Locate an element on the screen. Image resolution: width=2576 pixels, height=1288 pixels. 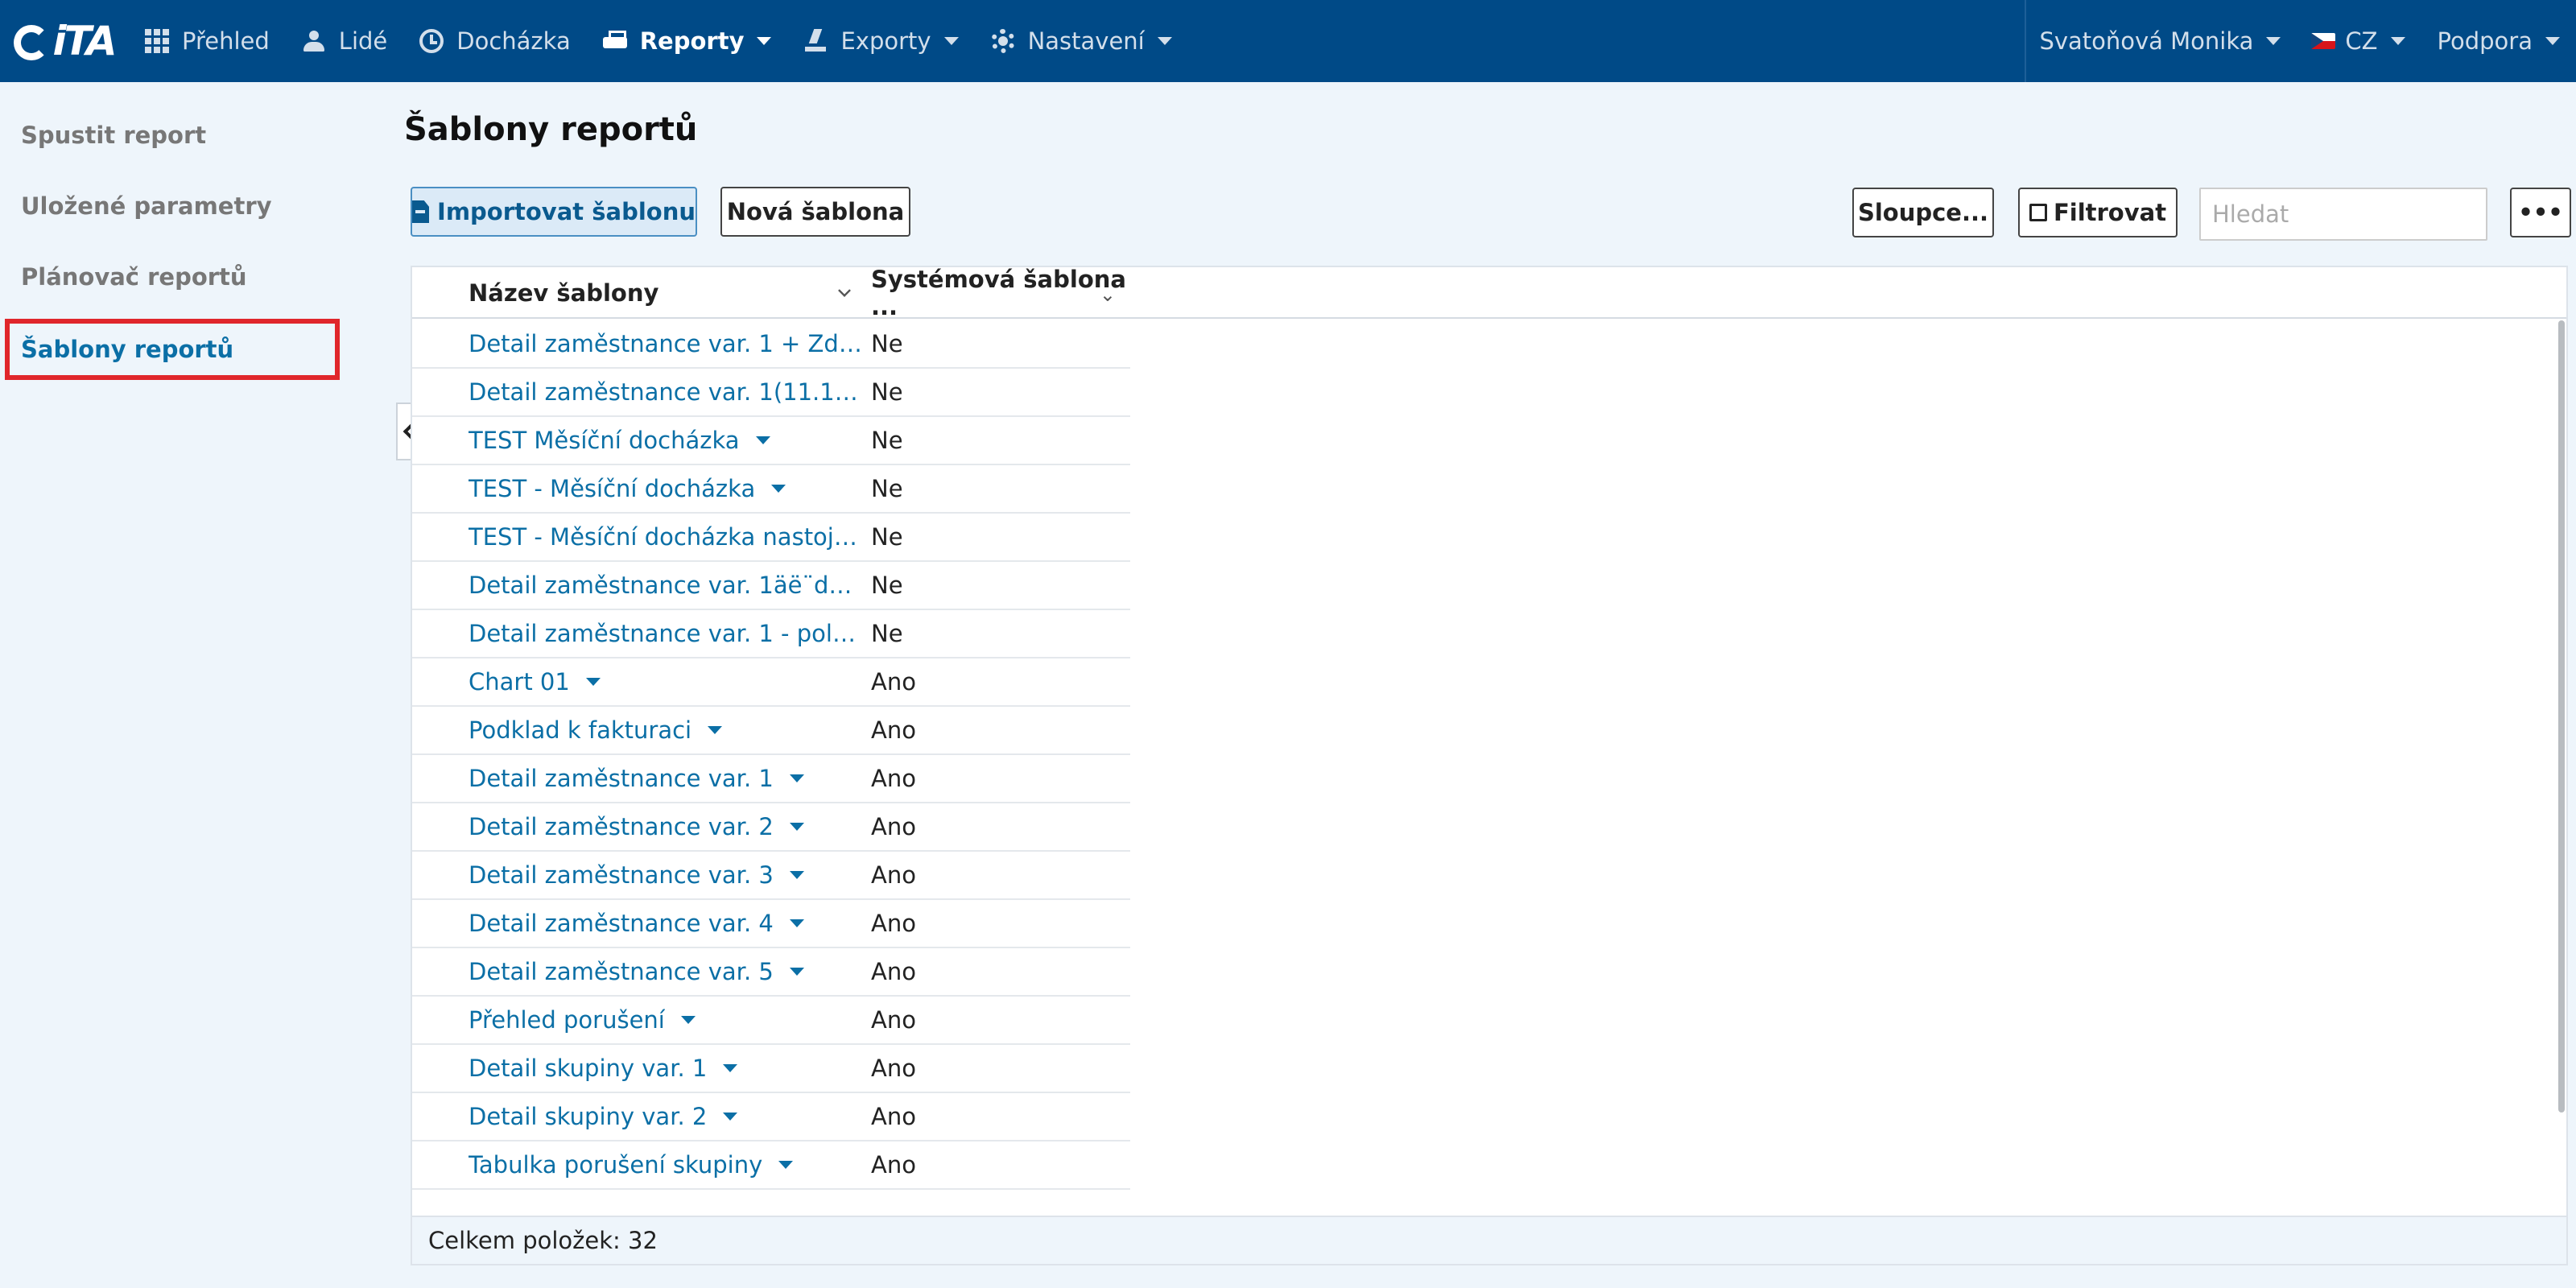
template-name-link: Detail skupiny var. 2 is located at coordinates (666, 1116).